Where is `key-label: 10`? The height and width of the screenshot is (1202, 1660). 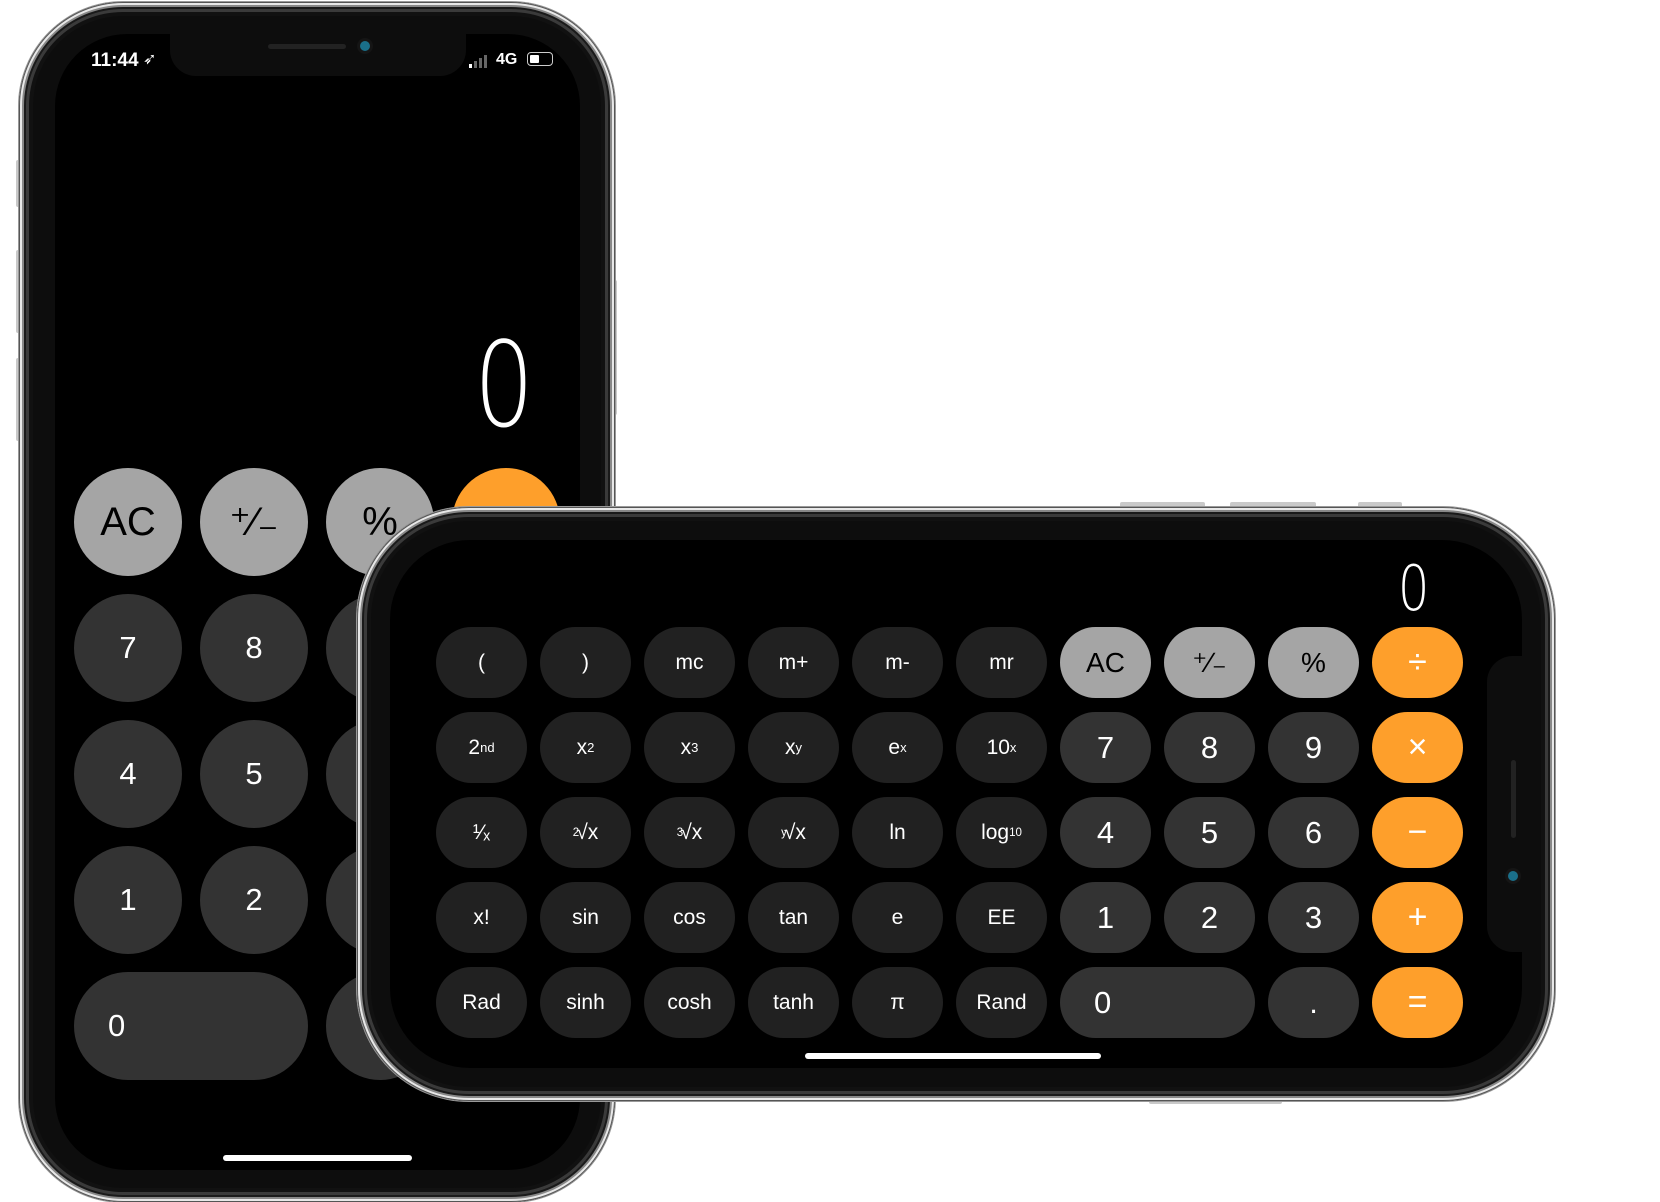 key-label: 10 is located at coordinates (998, 747).